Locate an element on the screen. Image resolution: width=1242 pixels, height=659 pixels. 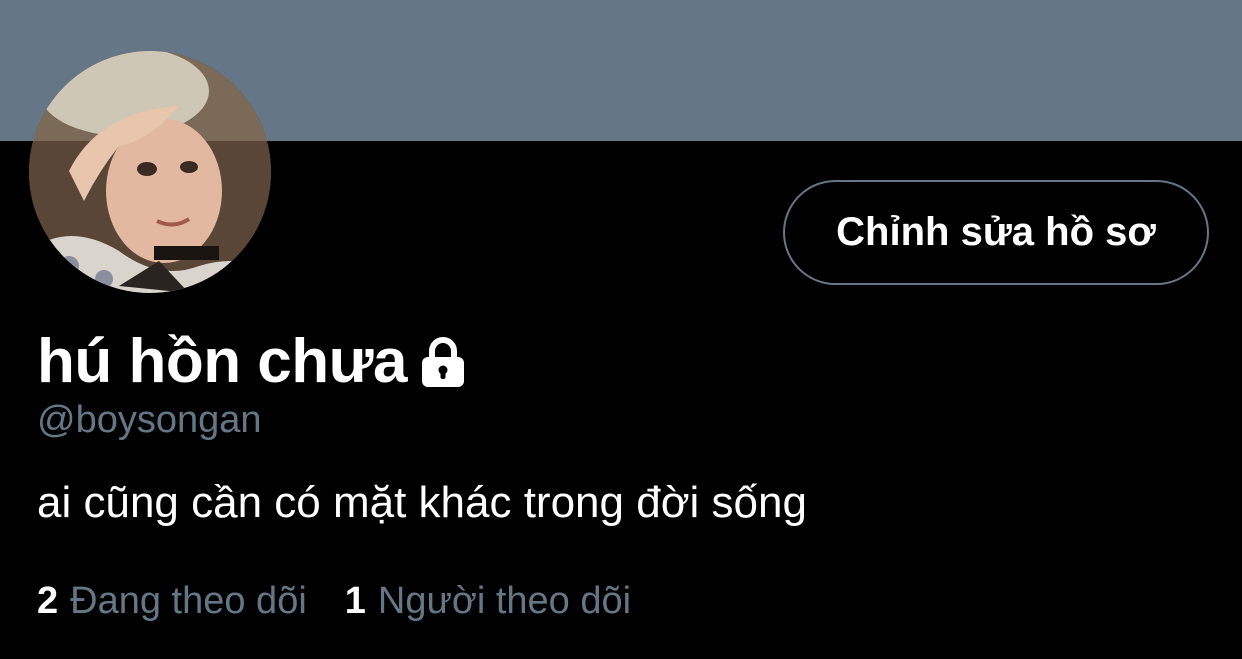
following-stat: 2 Đang theo dõi is located at coordinates (172, 601).